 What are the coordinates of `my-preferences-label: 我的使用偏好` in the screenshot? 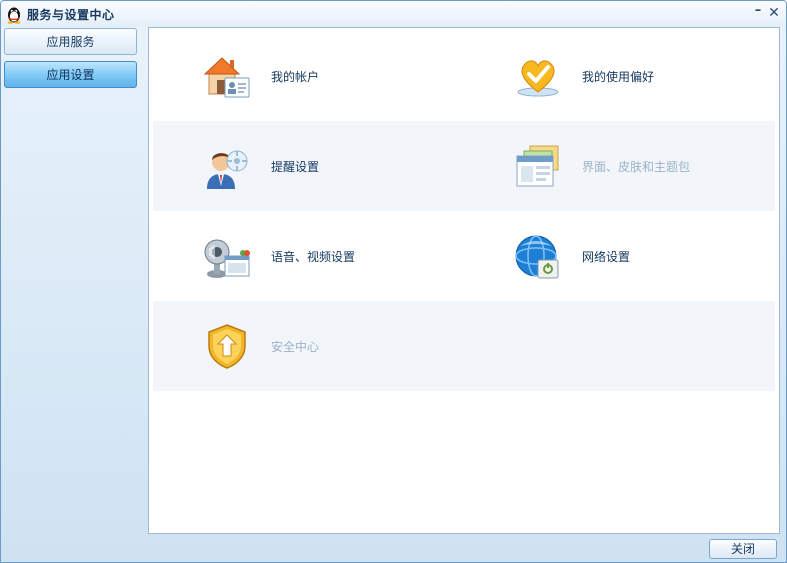 It's located at (618, 77).